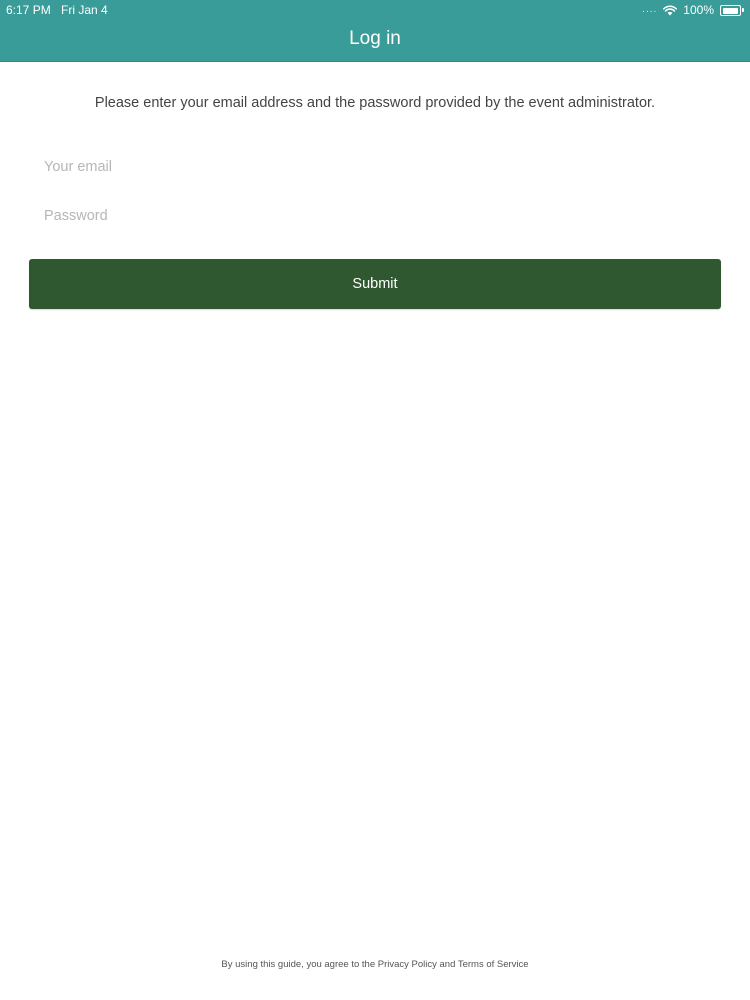 The height and width of the screenshot is (1000, 750). What do you see at coordinates (375, 284) in the screenshot?
I see `submit-button: Submit` at bounding box center [375, 284].